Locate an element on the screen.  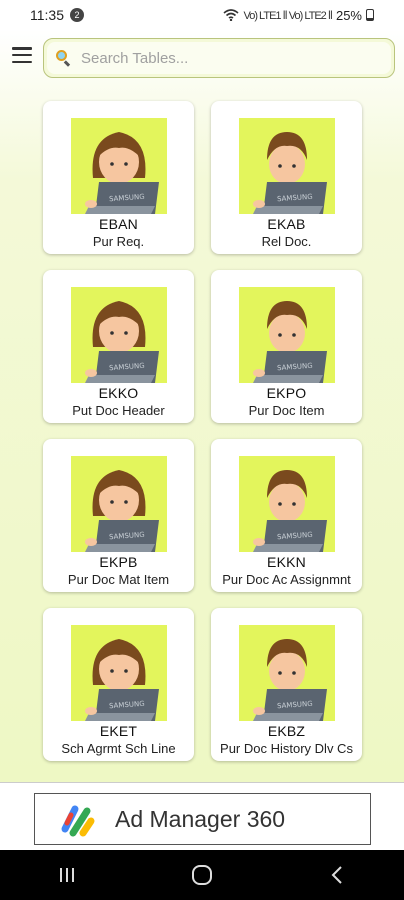
signal-indicator: Vo) LTE1 ⅼⅼ Vo) LTE2 ⅼⅼ is located at coordinates (287, 15).